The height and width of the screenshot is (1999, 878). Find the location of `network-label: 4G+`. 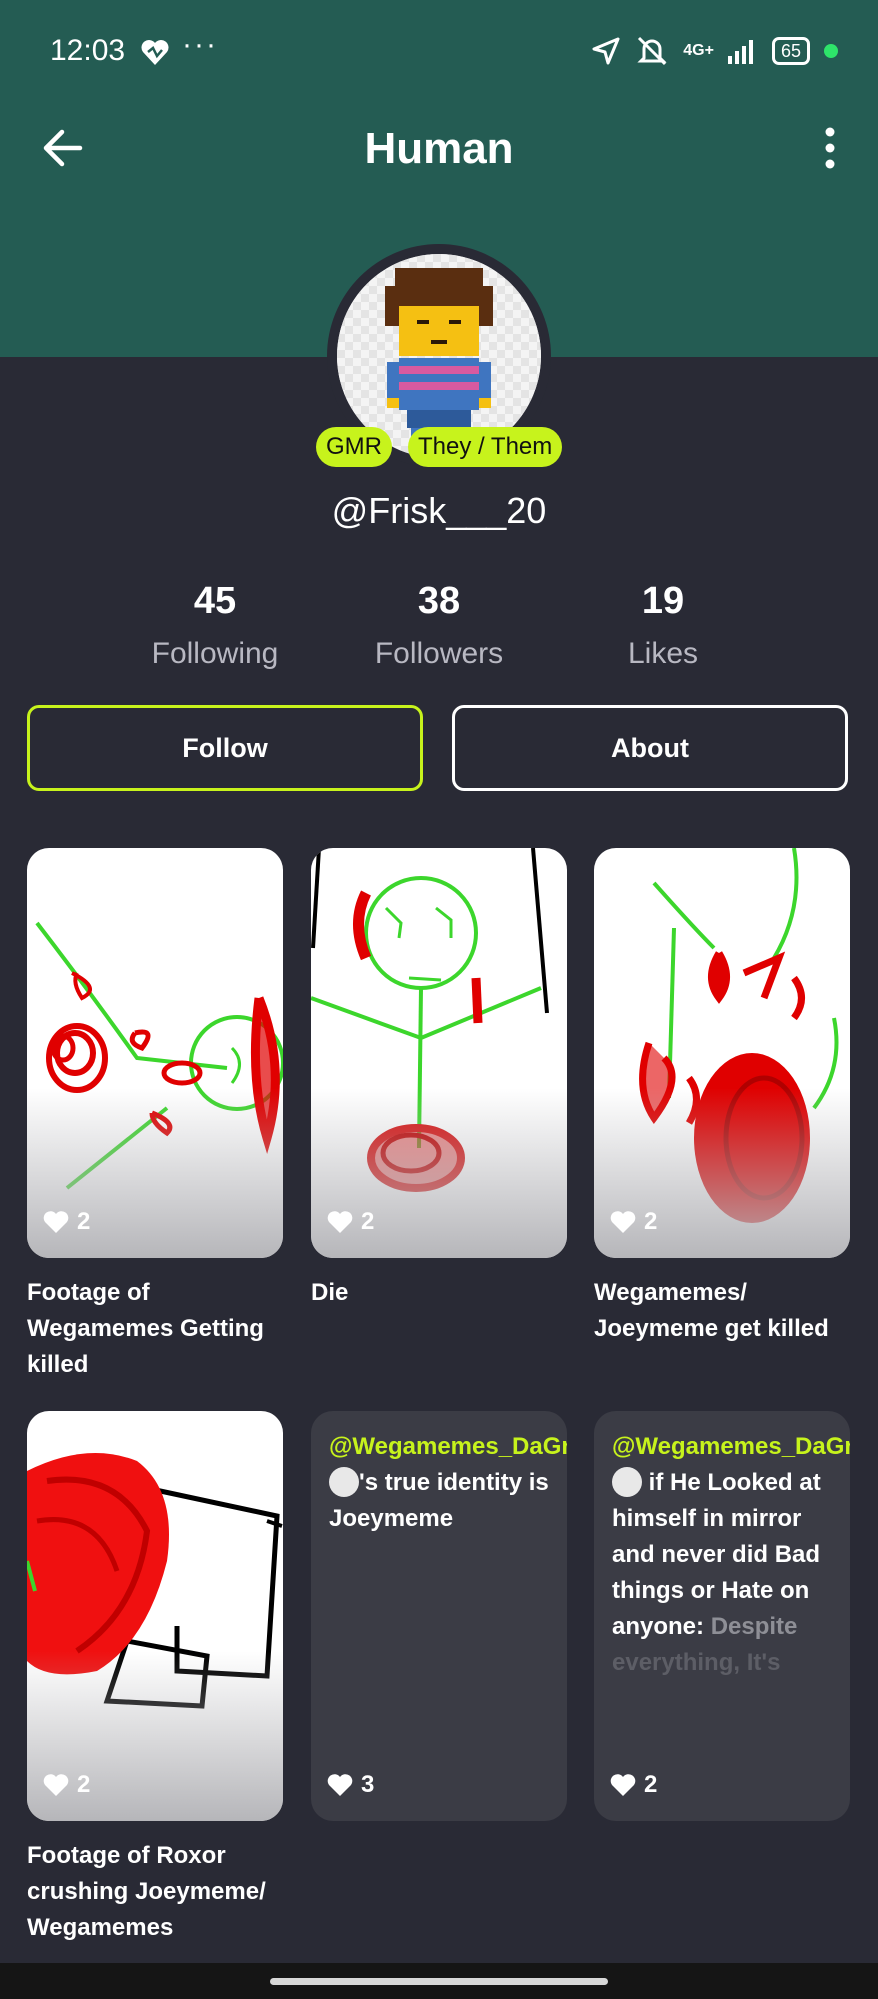

network-label: 4G+ is located at coordinates (698, 50).